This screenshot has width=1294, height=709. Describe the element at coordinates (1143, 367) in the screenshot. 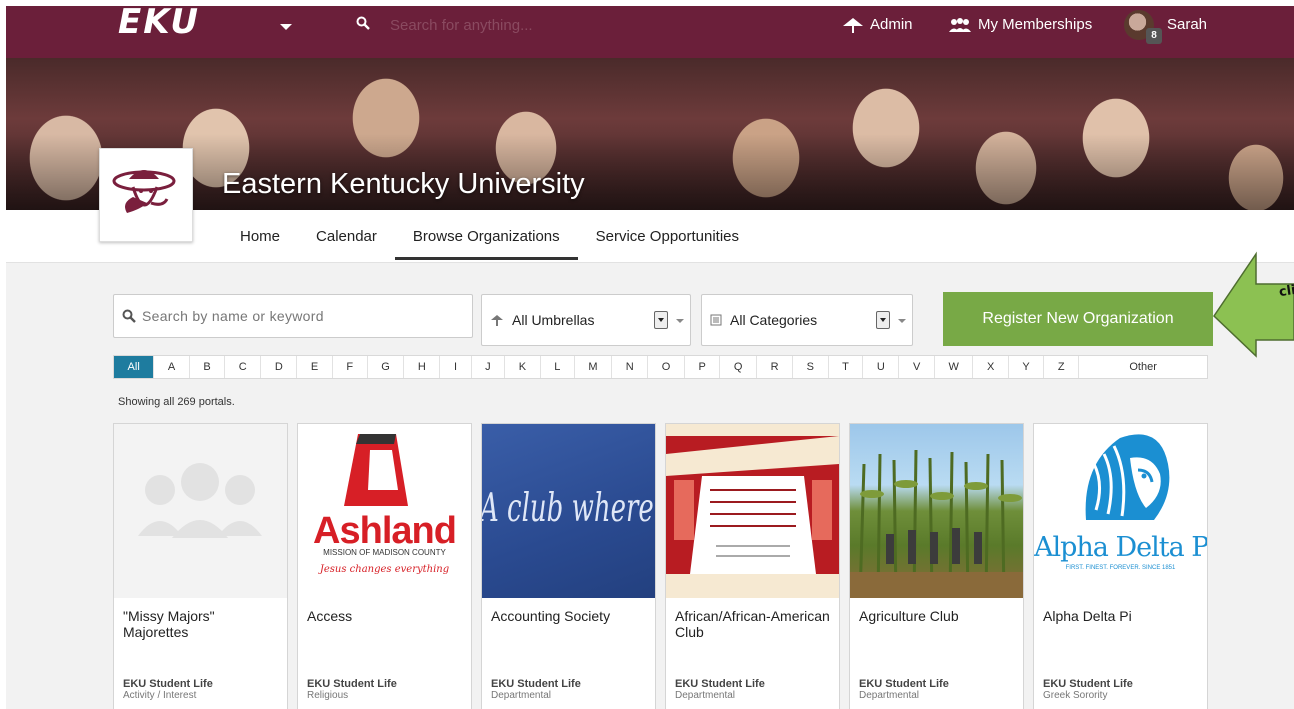

I see `letter-filter-other: Other` at that location.